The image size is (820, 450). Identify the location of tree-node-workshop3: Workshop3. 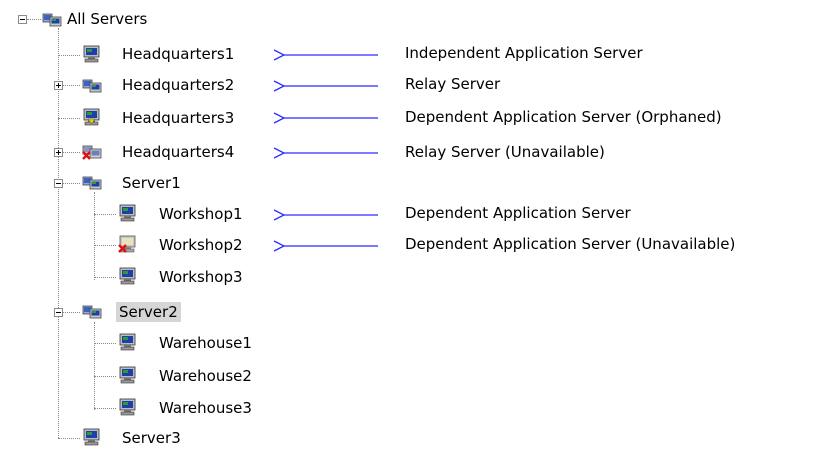
(201, 277).